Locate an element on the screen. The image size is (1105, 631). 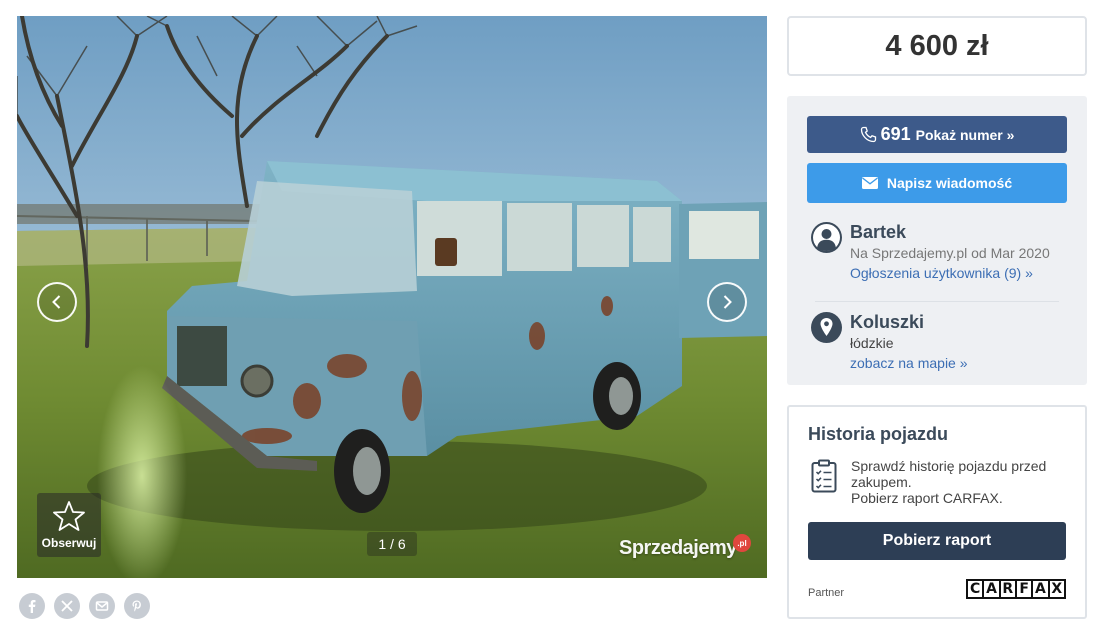
price-box: 4 600 zł is located at coordinates (937, 46).